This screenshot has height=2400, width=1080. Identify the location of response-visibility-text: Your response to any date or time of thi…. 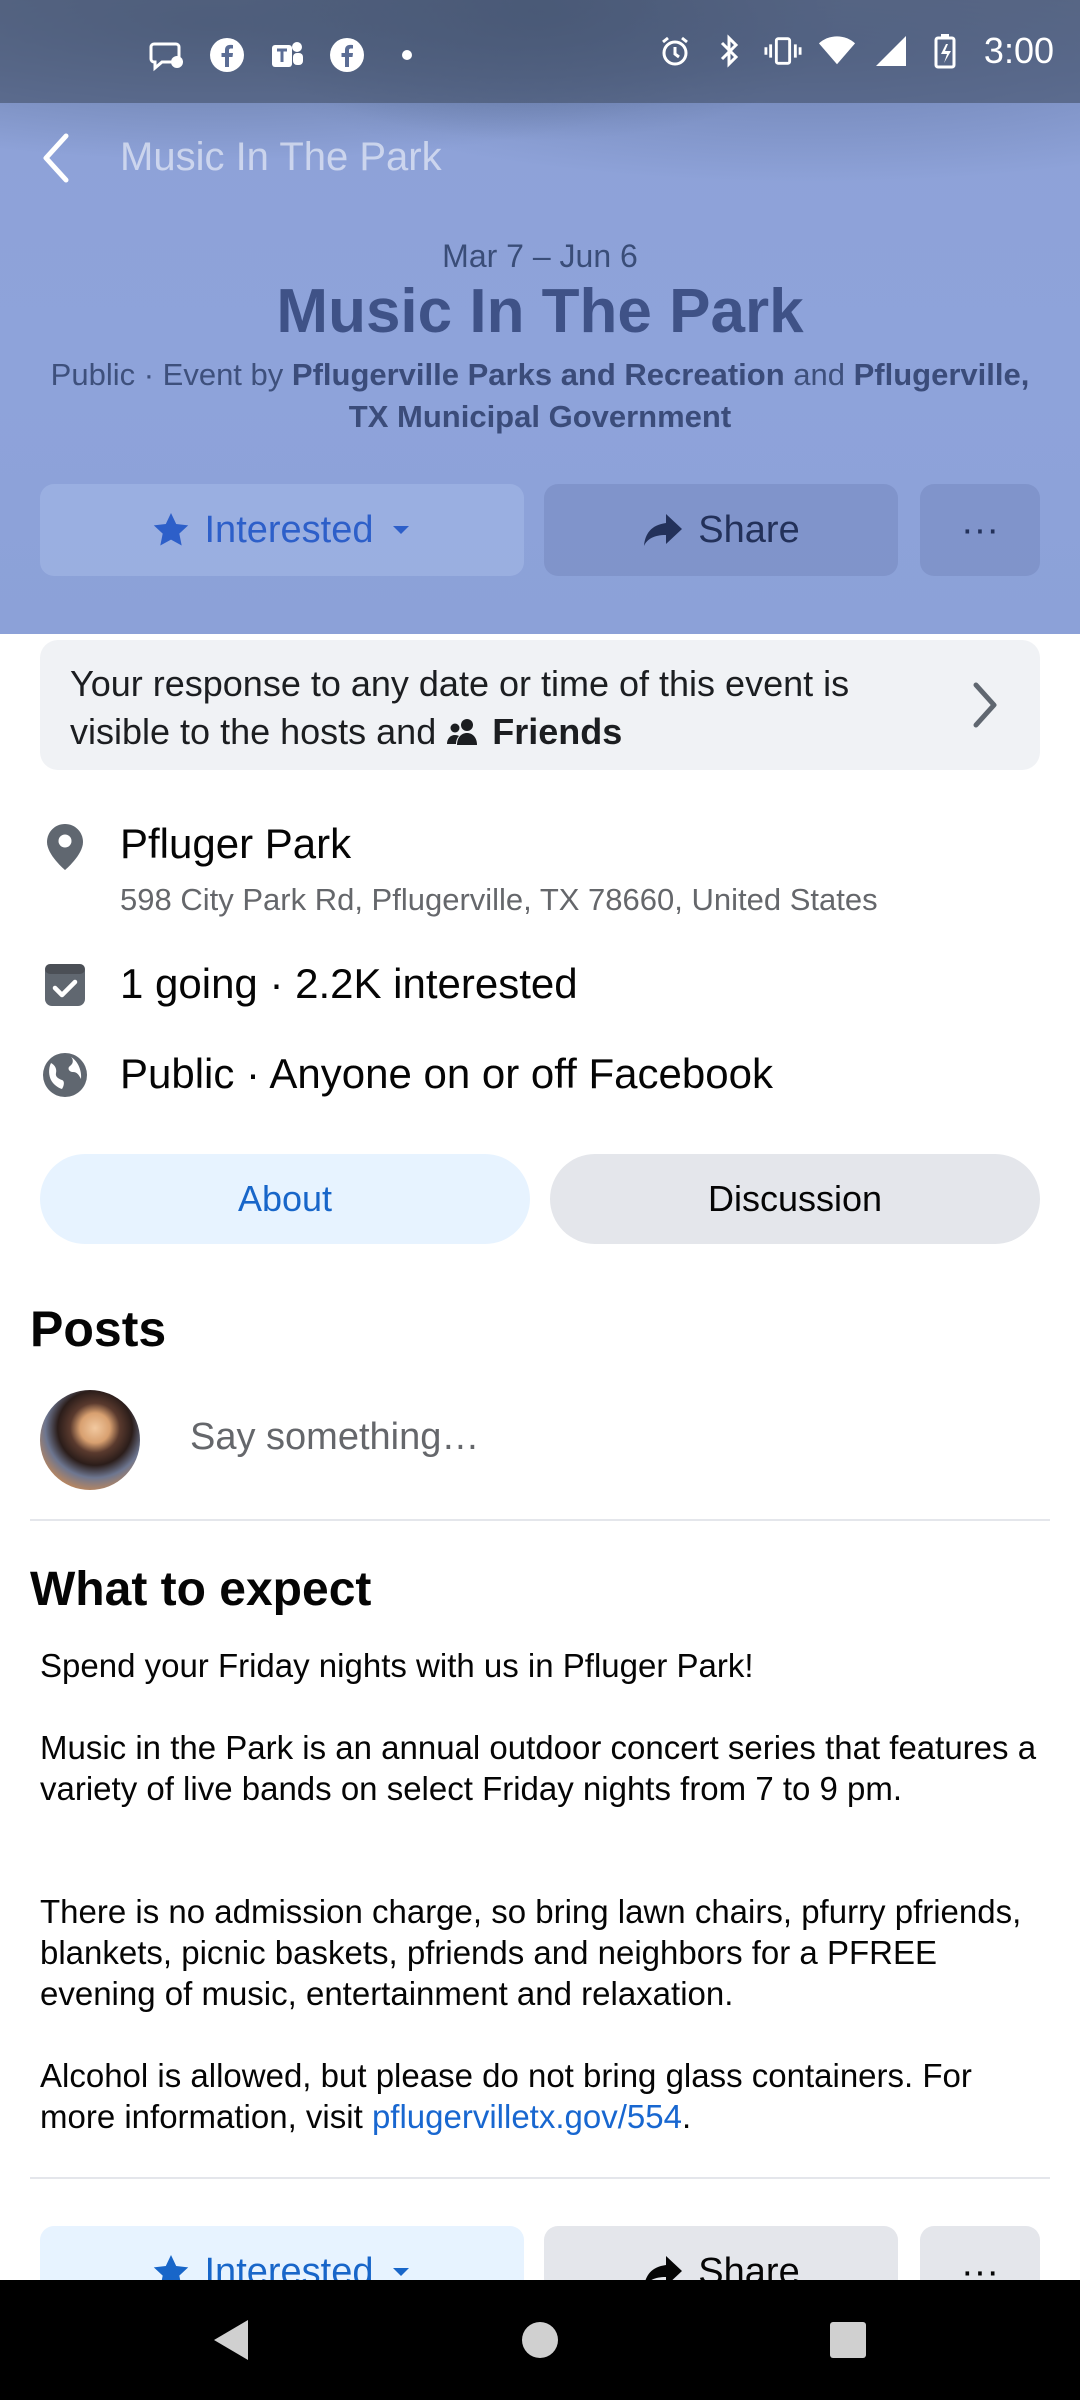
(500, 708).